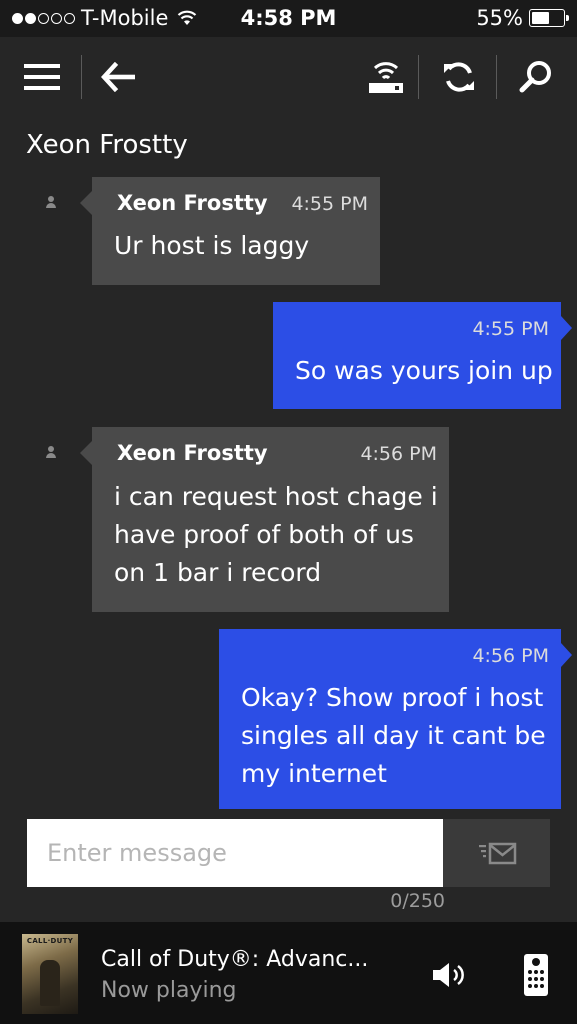 The width and height of the screenshot is (577, 1024). I want to click on volume-icon, so click(448, 975).